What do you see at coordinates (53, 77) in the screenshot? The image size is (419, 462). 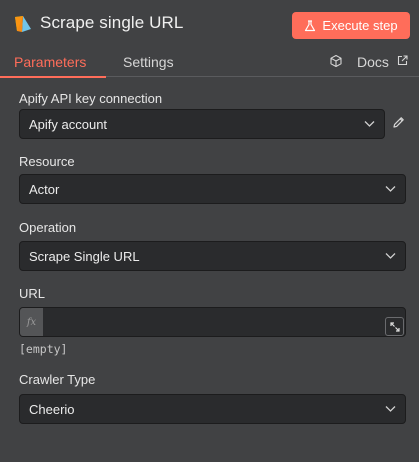 I see `active-tab-indicator` at bounding box center [53, 77].